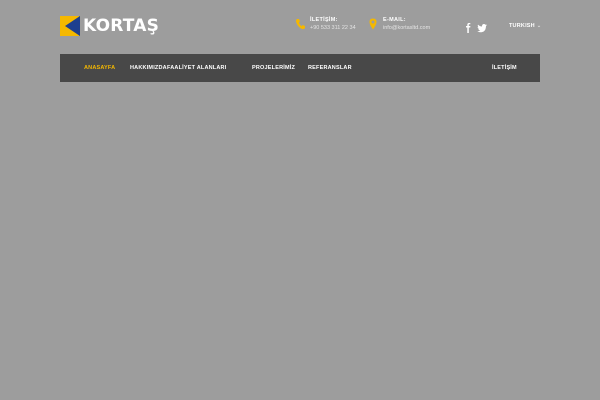 This screenshot has height=400, width=600. Describe the element at coordinates (394, 20) in the screenshot. I see `email-label: E-MAIL:` at that location.